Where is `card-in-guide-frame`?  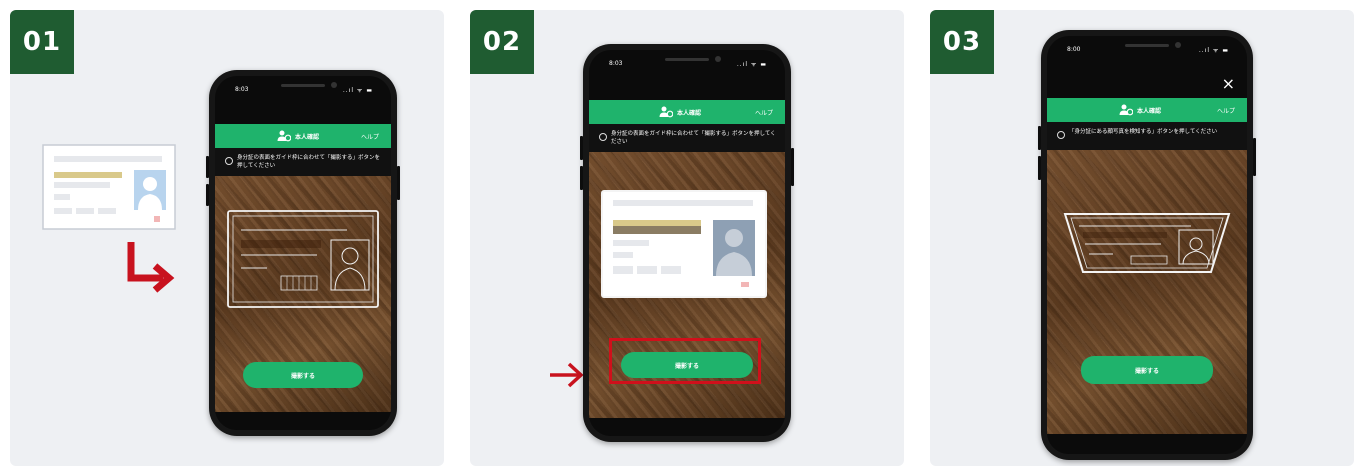 card-in-guide-frame is located at coordinates (684, 244).